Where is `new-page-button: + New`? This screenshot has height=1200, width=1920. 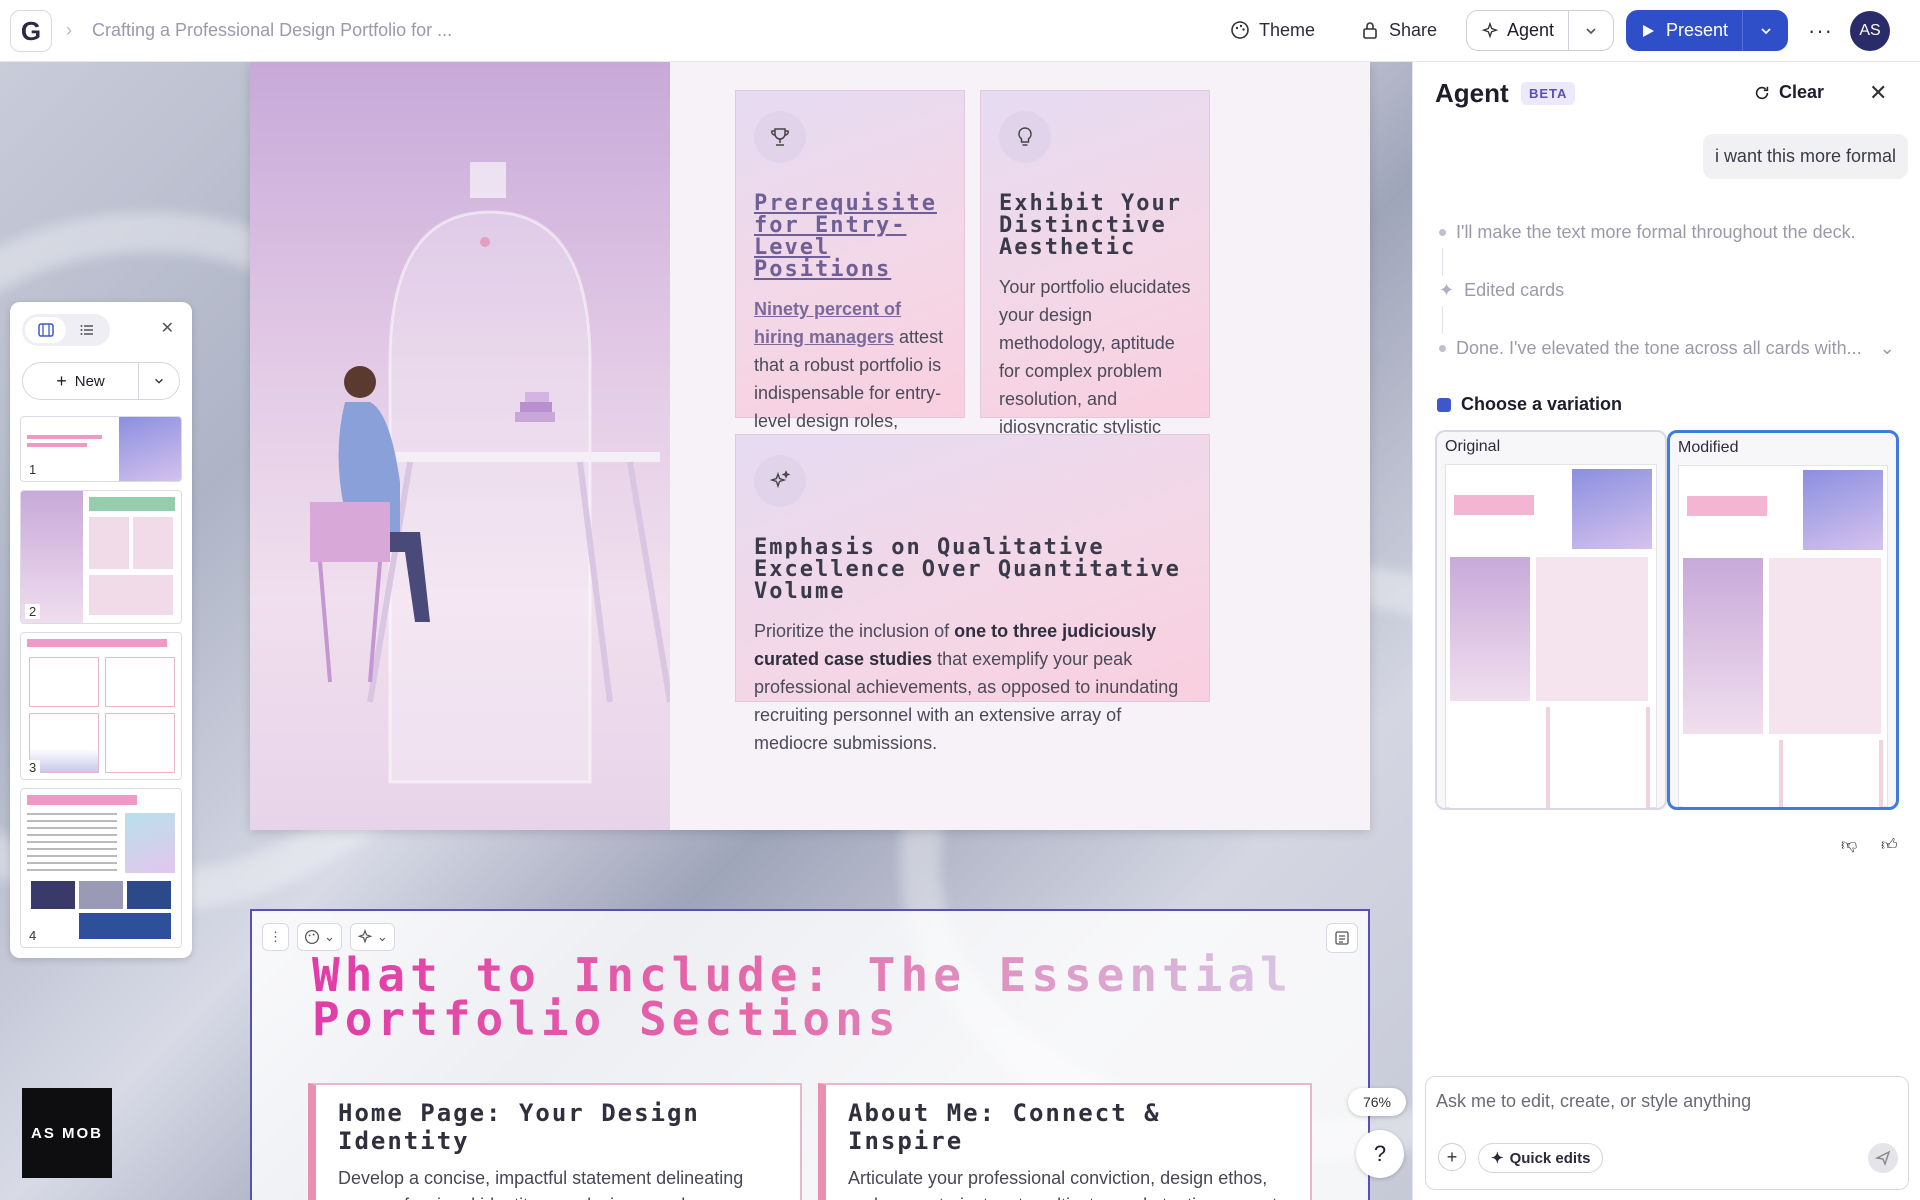
new-page-button: + New is located at coordinates (81, 381).